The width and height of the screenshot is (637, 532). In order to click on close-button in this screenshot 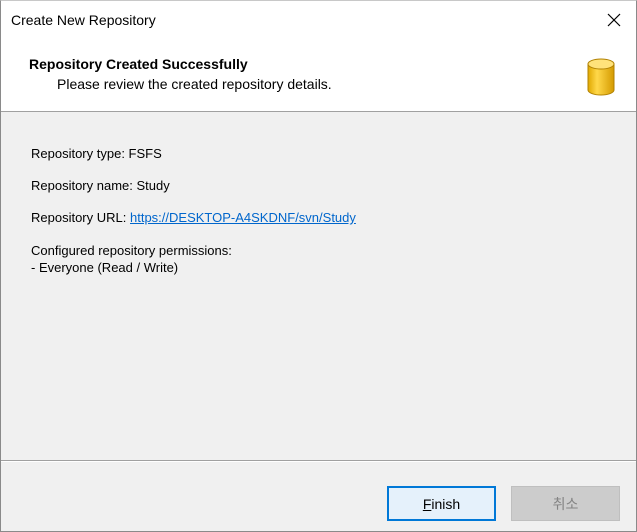, I will do `click(614, 20)`.